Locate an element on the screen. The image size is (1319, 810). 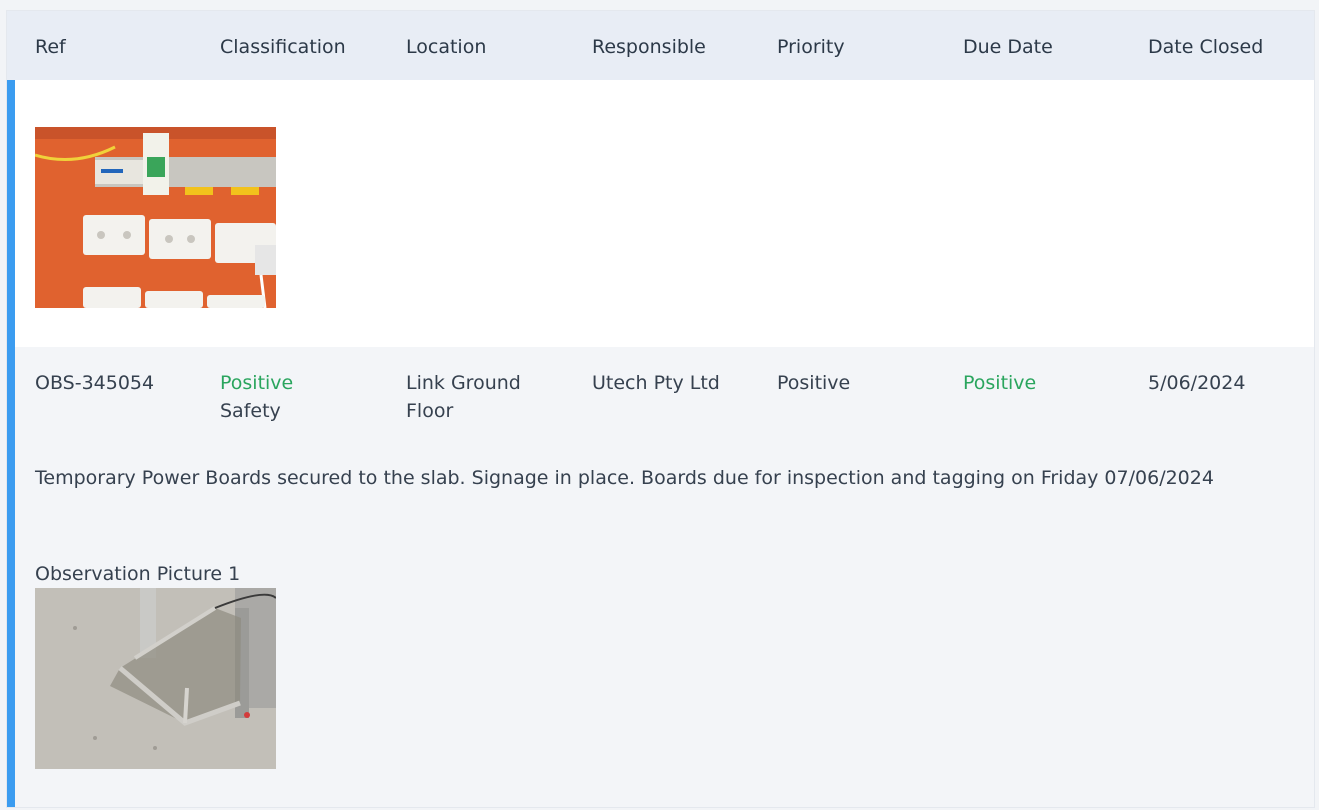
header-priority: Priority is located at coordinates (811, 45).